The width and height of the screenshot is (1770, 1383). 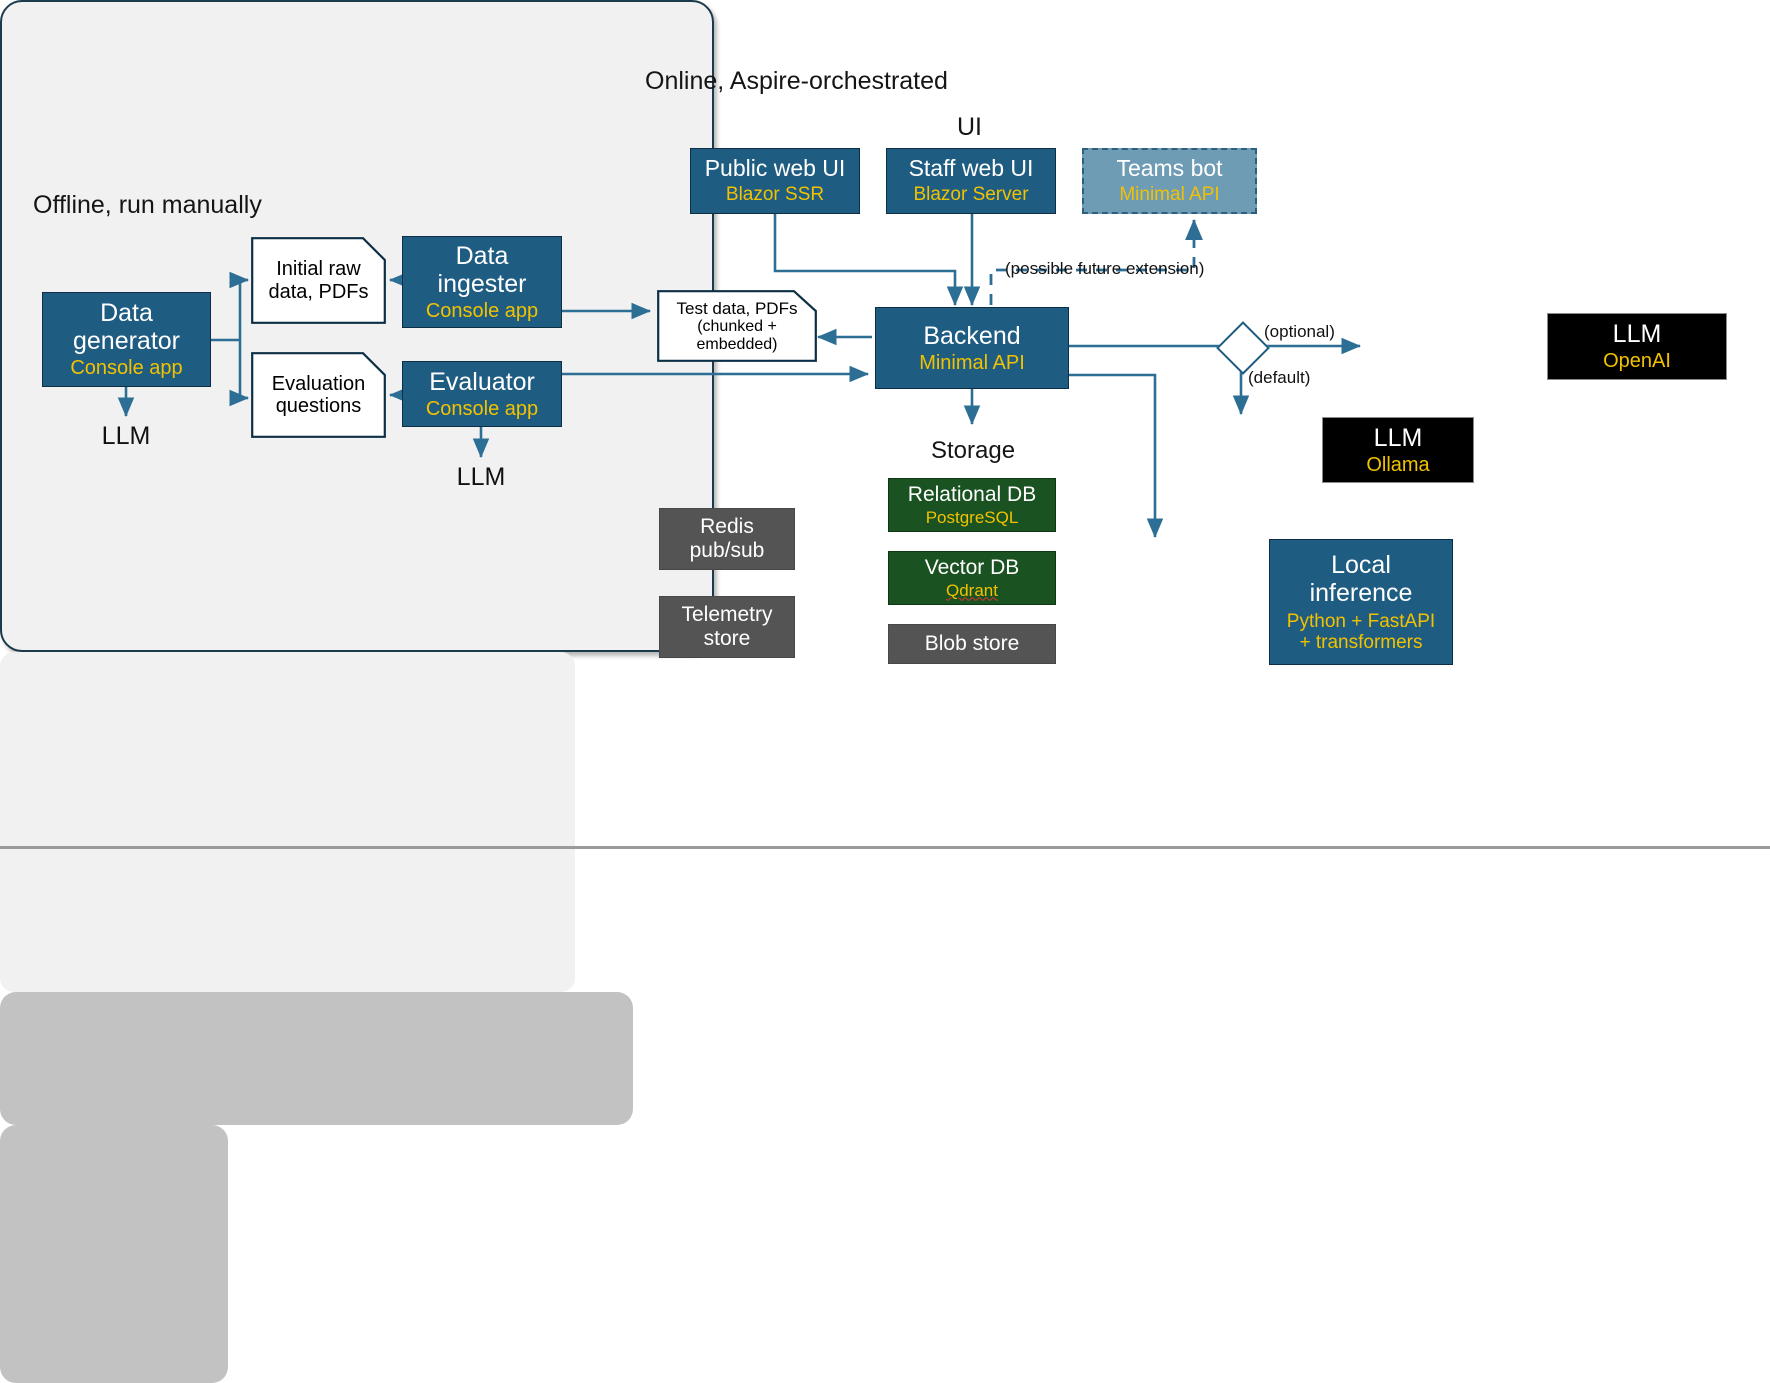 I want to click on node-evaluator-subtitle: Console app, so click(x=482, y=408).